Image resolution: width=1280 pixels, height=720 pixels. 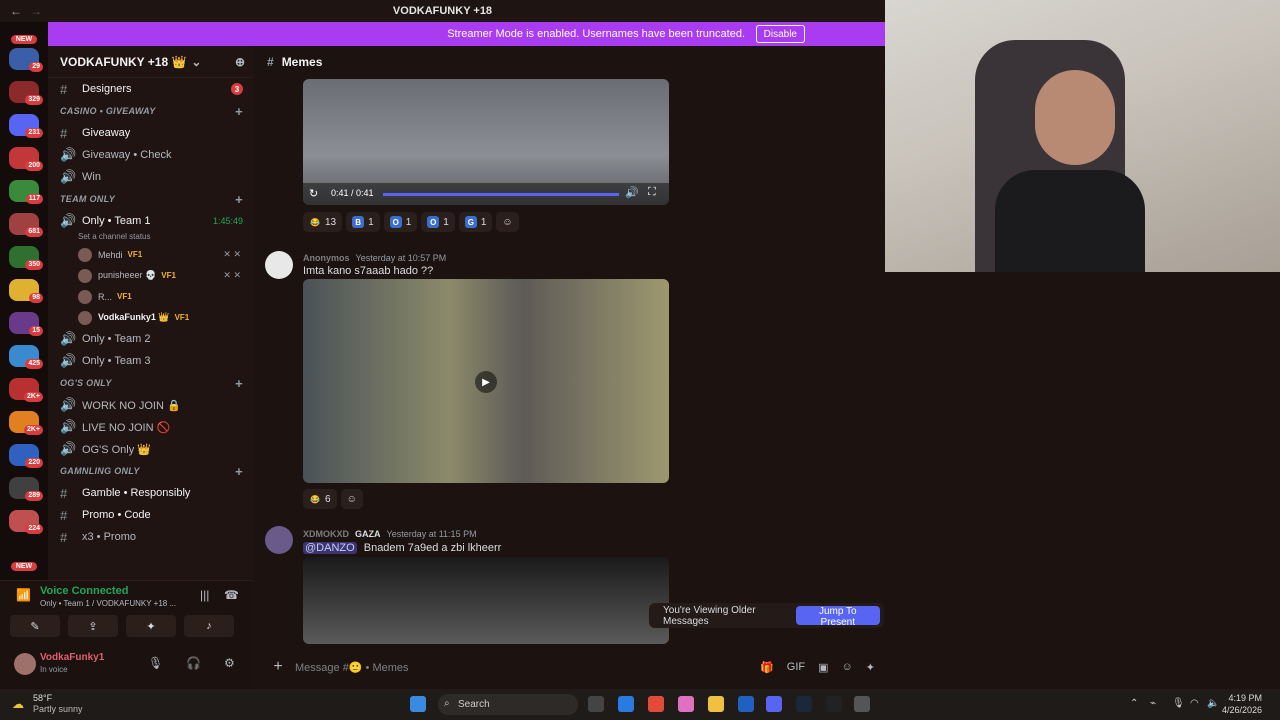 What do you see at coordinates (326, 534) in the screenshot?
I see `author-name: XDMOKXD` at bounding box center [326, 534].